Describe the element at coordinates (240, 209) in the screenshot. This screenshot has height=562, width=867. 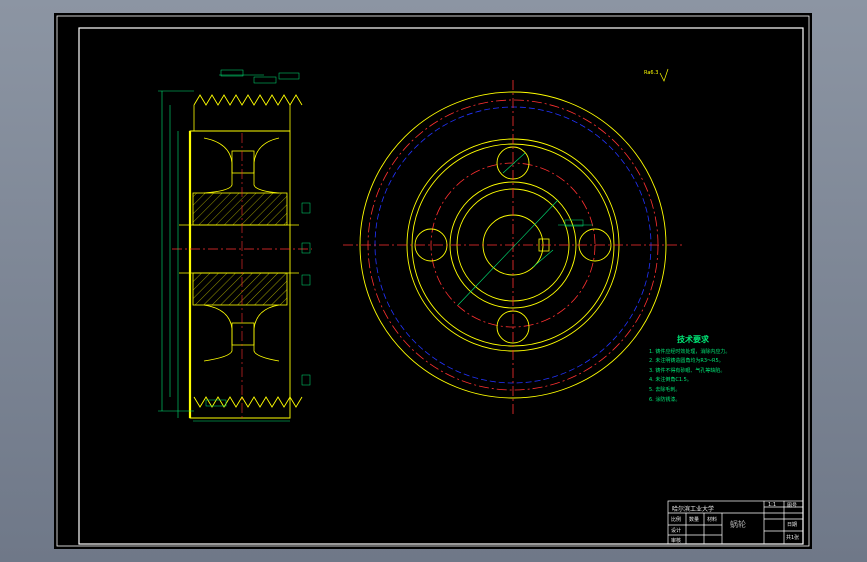
I see `hub-upper-section` at that location.